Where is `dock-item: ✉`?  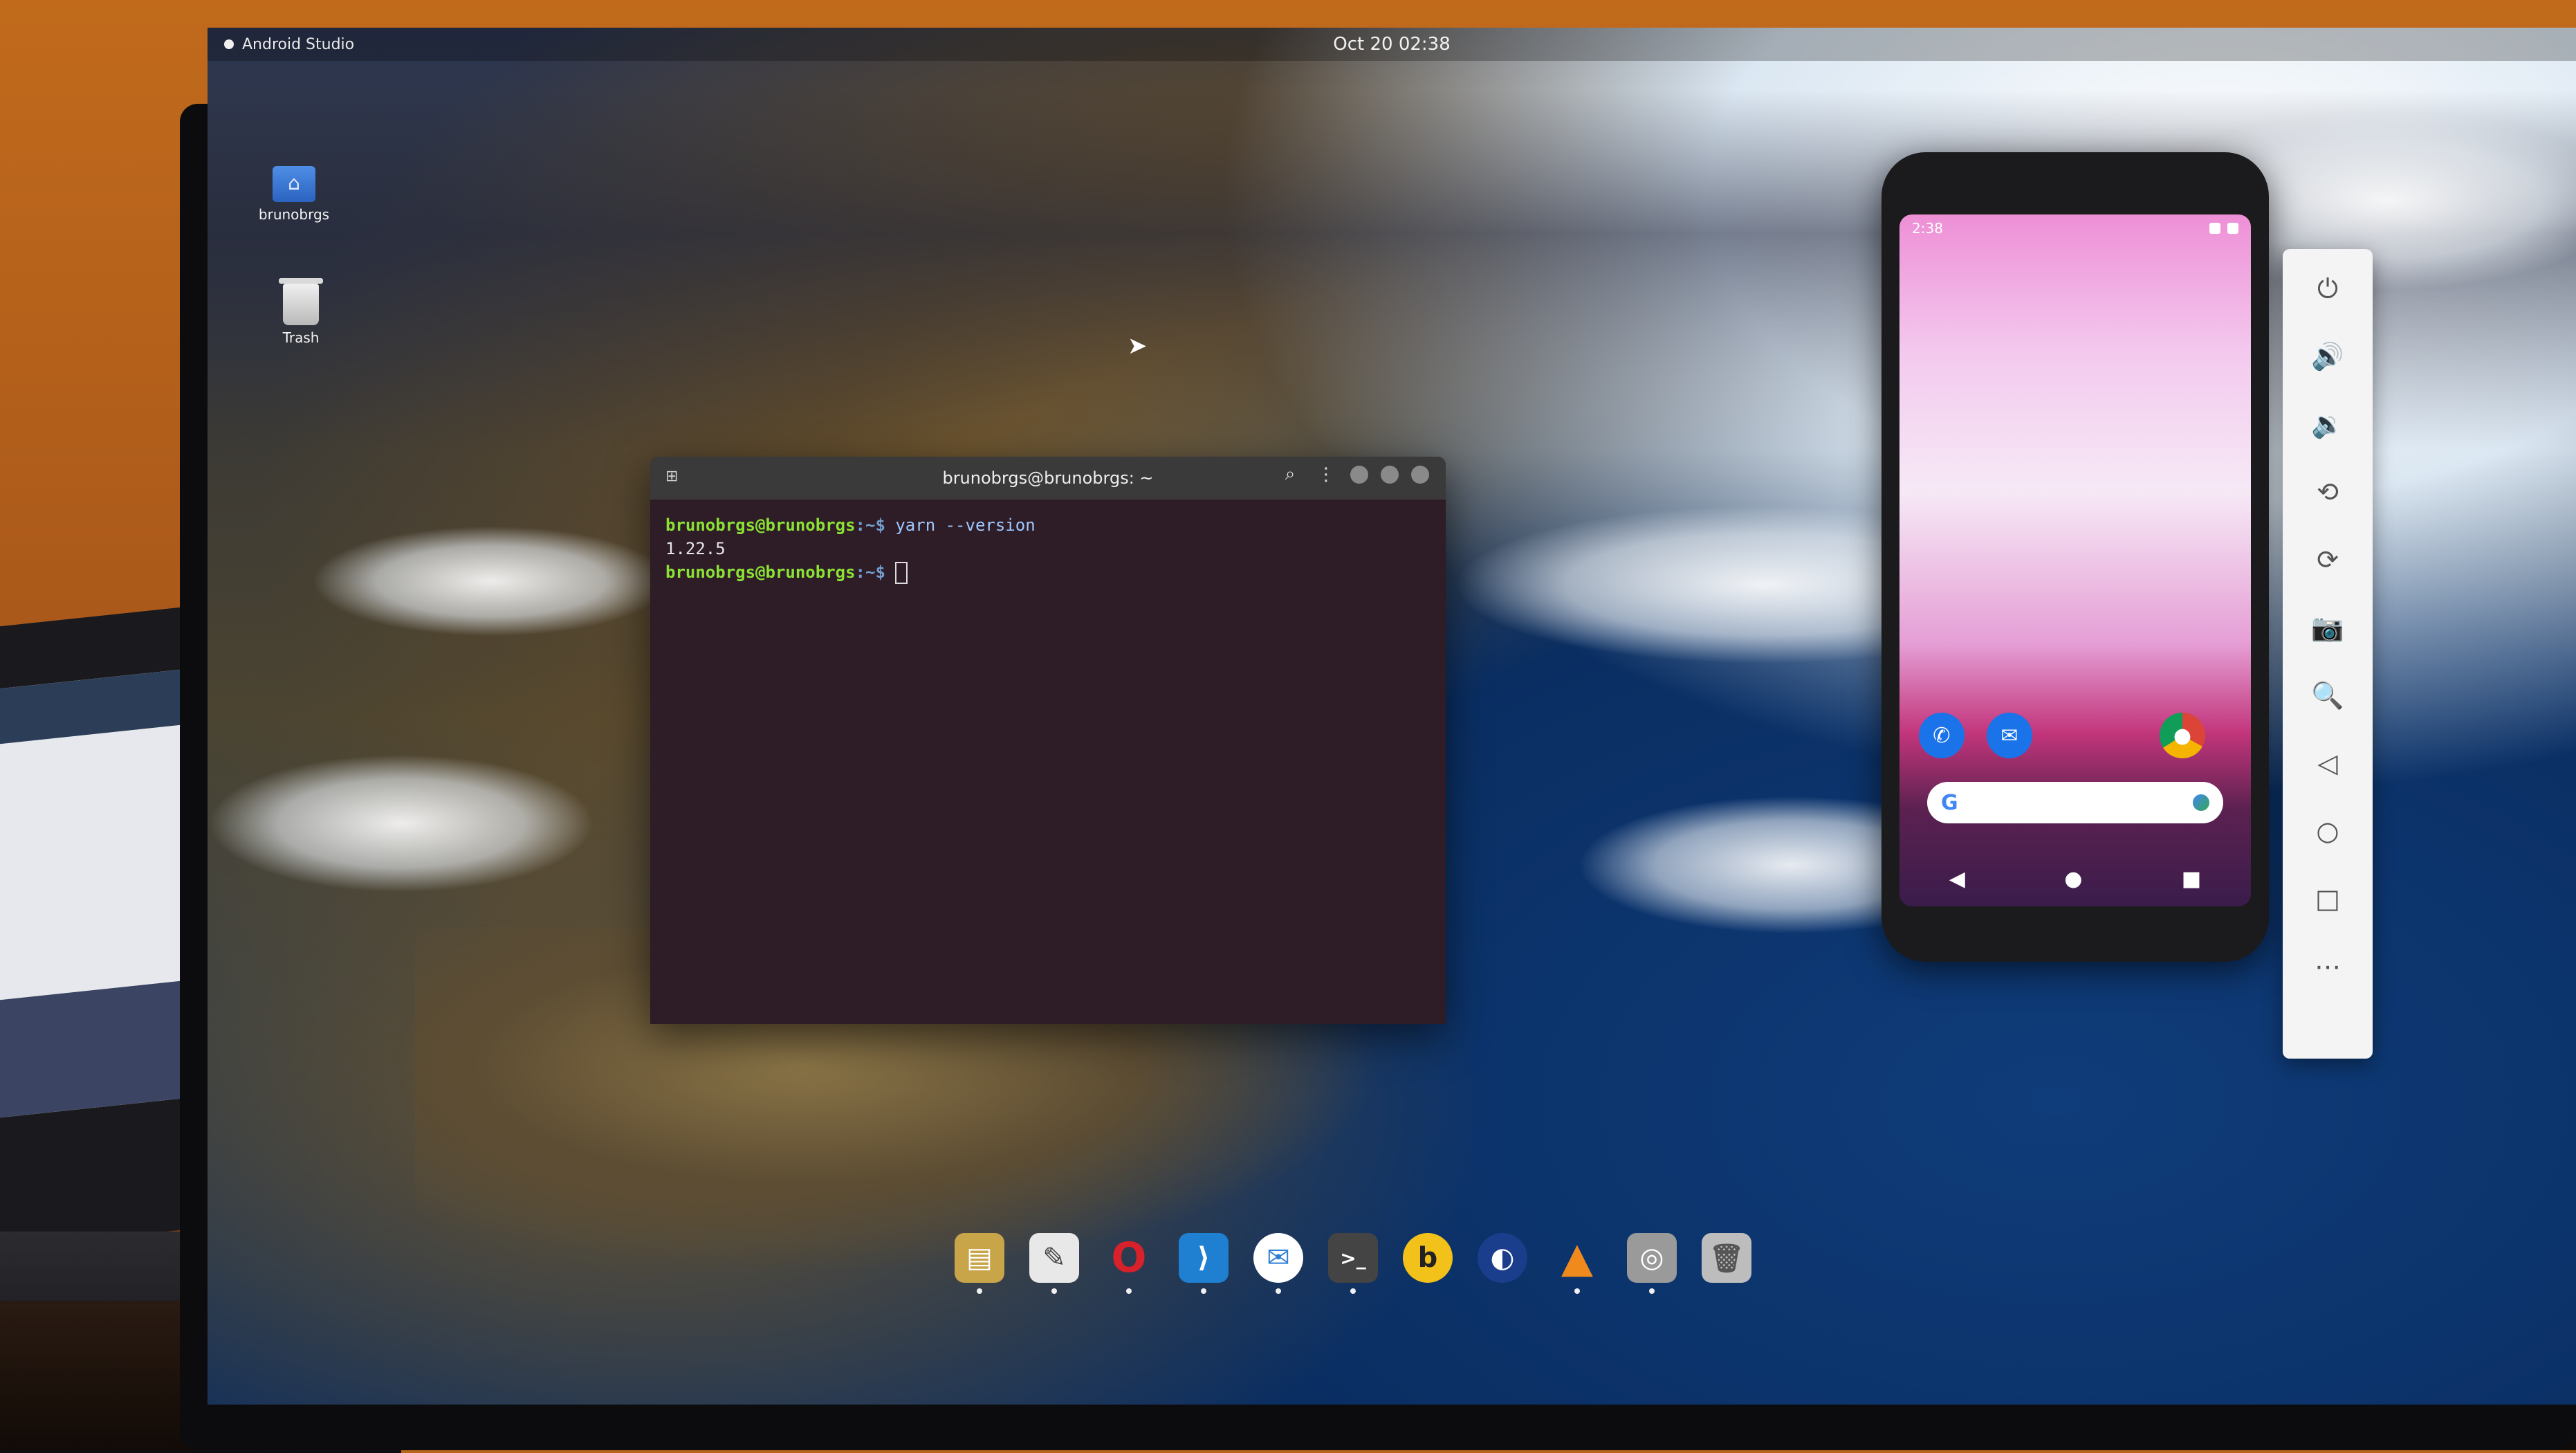 dock-item: ✉ is located at coordinates (1278, 1263).